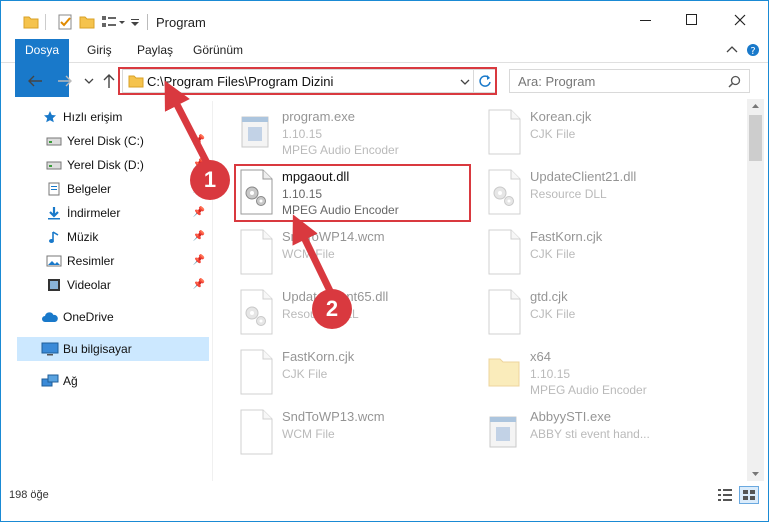 The image size is (769, 522). I want to click on file-name: FastKorn.cjk, so click(318, 356).